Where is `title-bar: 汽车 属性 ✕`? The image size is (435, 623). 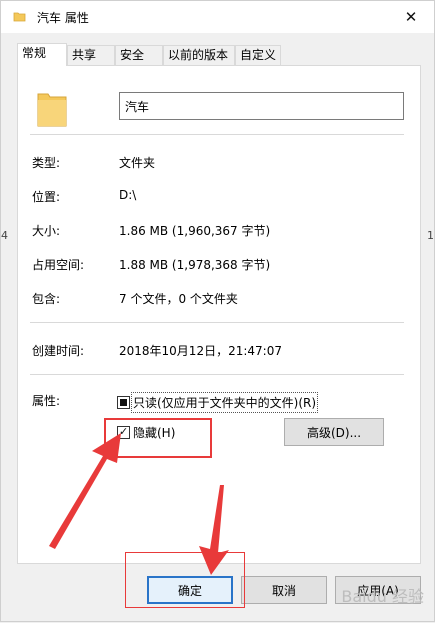 title-bar: 汽车 属性 ✕ is located at coordinates (217, 17).